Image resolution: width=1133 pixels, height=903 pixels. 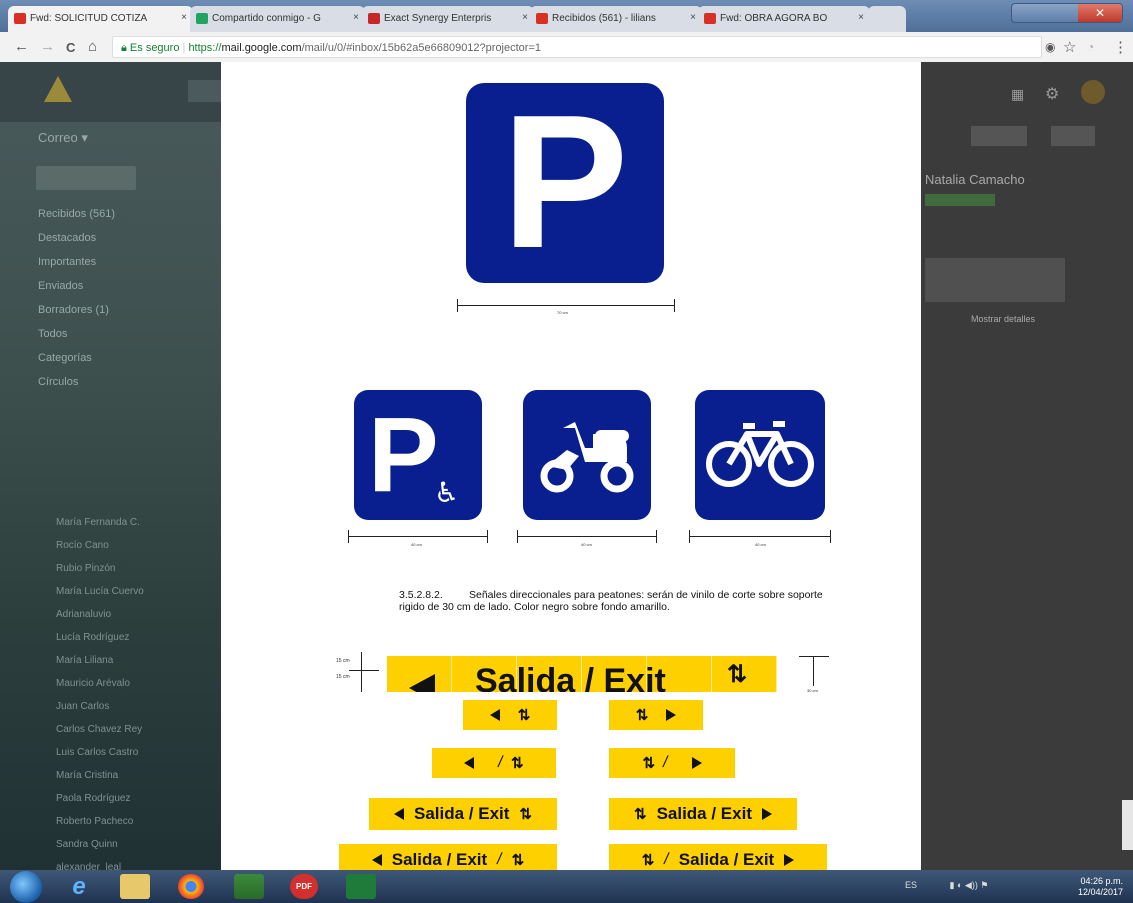 I want to click on tab-compartido: Compartido conmigo - G ×, so click(x=277, y=19).